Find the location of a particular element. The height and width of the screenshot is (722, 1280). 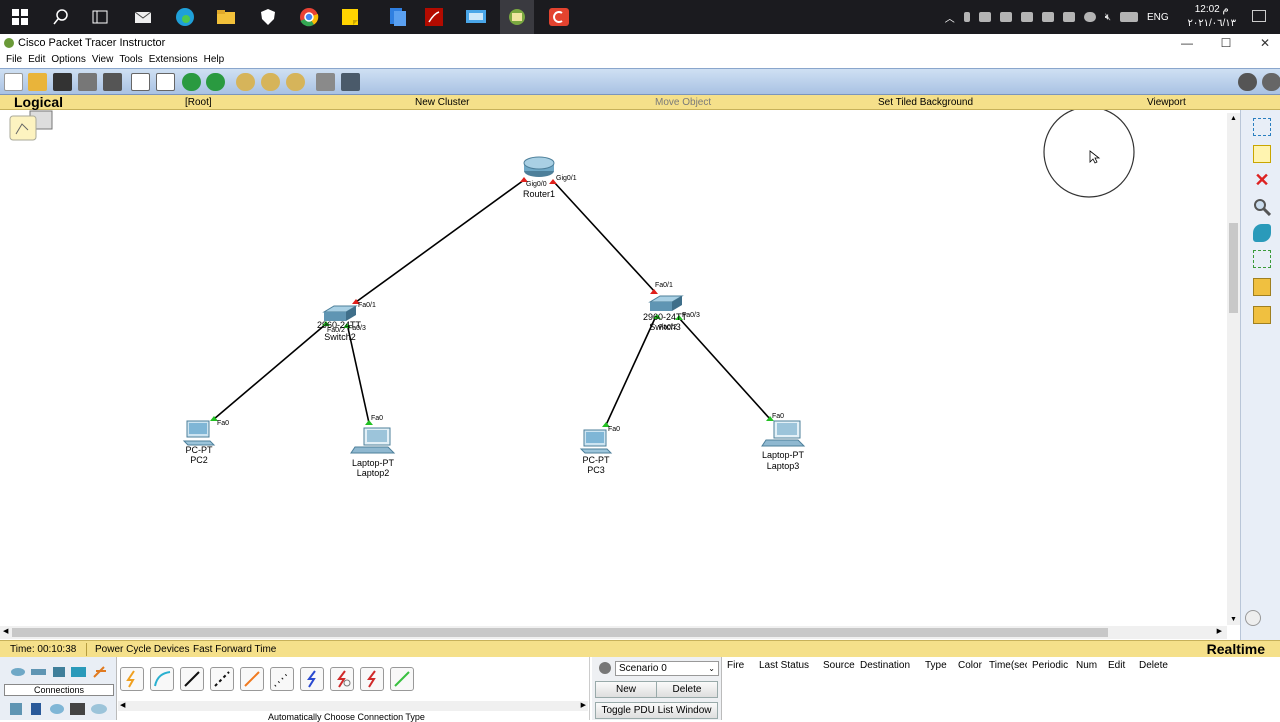

language-indicator: ENG is located at coordinates (1160, 17).